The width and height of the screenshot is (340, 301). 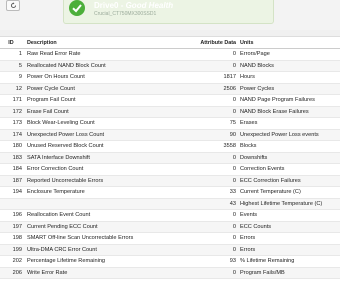 I want to click on drive-title: Drive0 - Good Health, so click(x=134, y=5).